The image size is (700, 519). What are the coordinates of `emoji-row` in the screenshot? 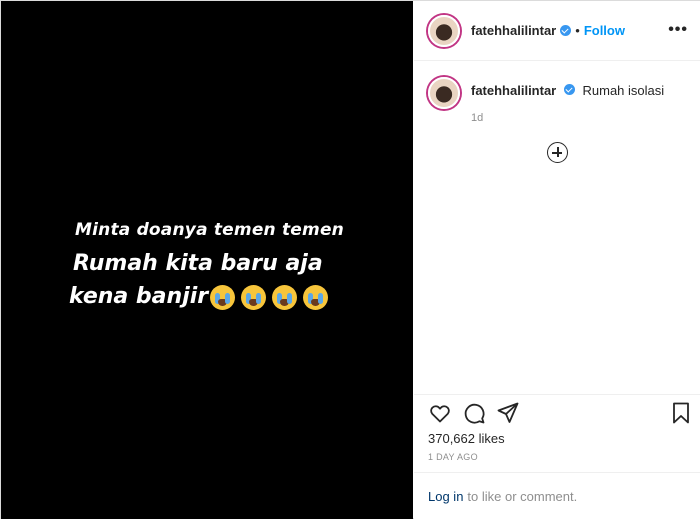 It's located at (269, 297).